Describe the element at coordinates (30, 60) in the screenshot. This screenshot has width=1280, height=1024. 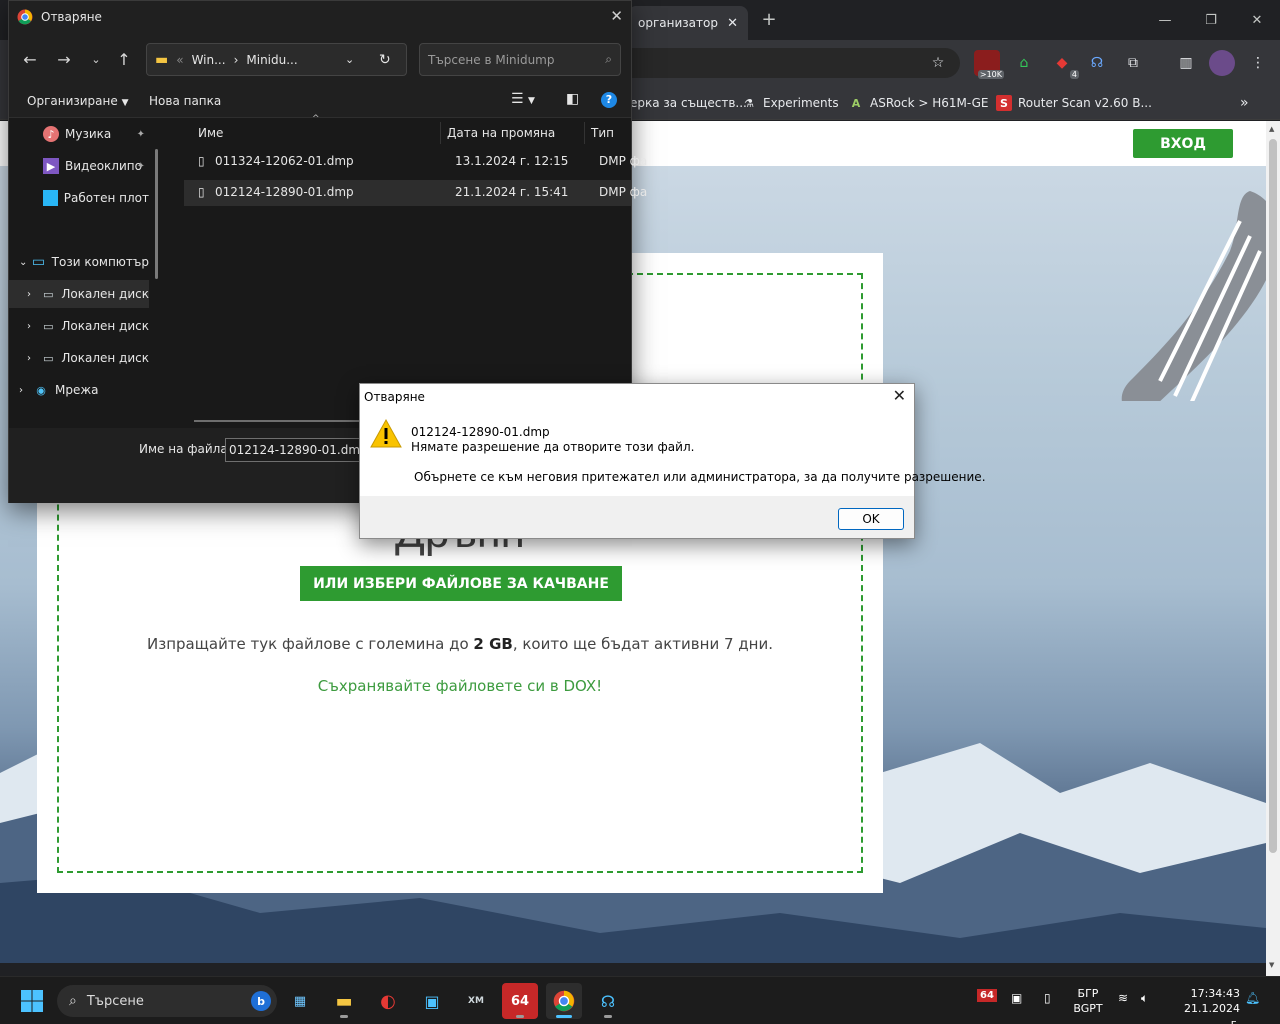
I see `back-arrow-icon: ←` at that location.